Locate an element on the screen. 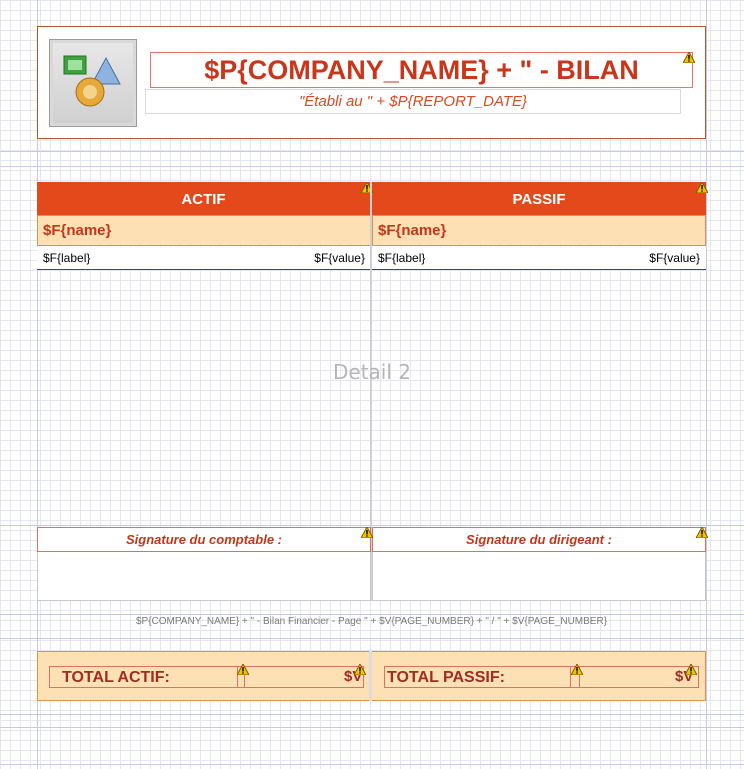  passif-label-field: $F{label} is located at coordinates (401, 258).